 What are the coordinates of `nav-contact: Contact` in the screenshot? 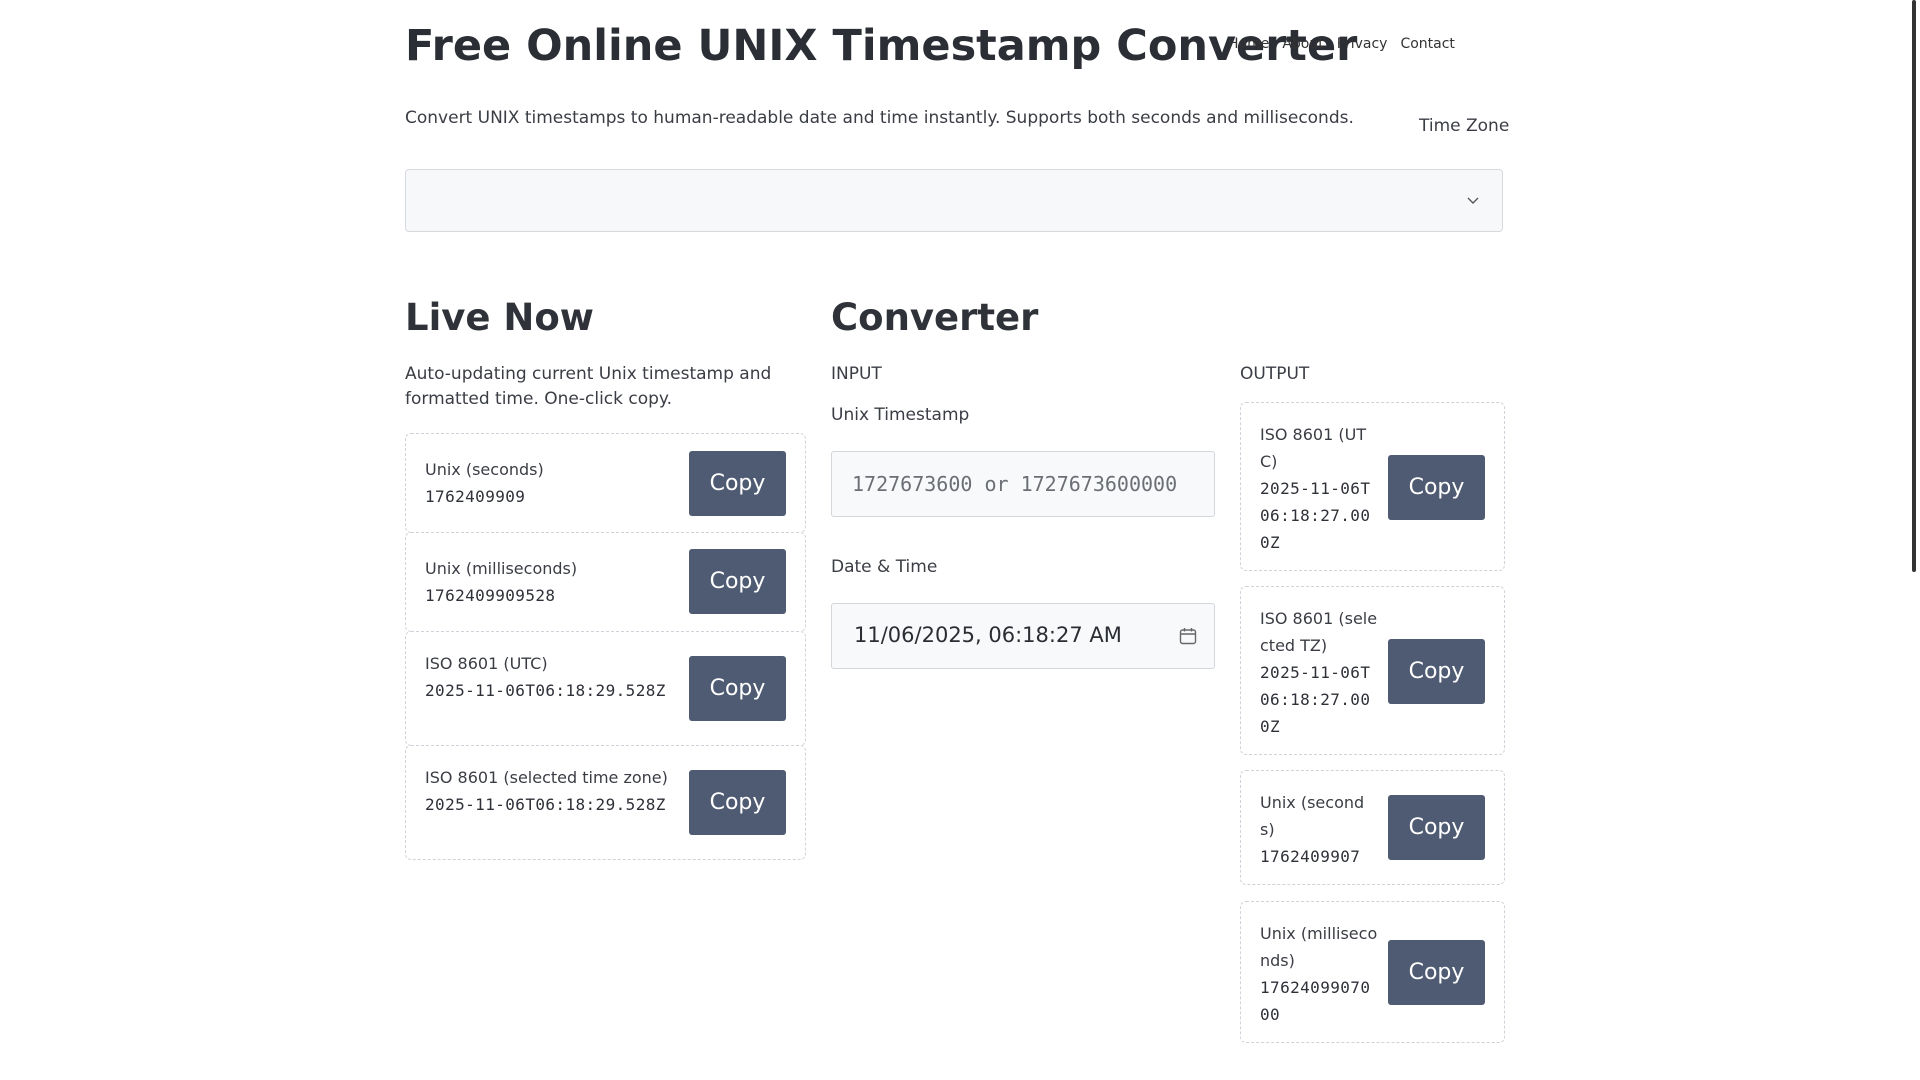 It's located at (1427, 44).